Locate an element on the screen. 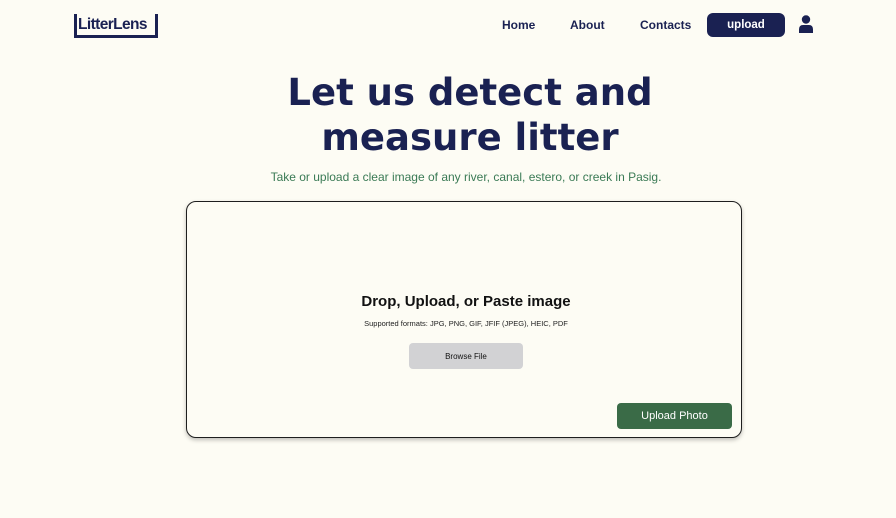 Image resolution: width=896 pixels, height=518 pixels. nav-contacts-link: Contacts is located at coordinates (665, 25).